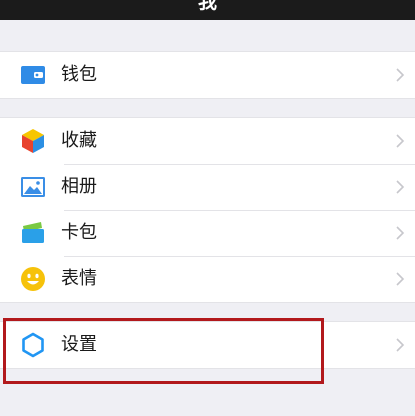  Describe the element at coordinates (207, 6) in the screenshot. I see `page-title: 我` at that location.